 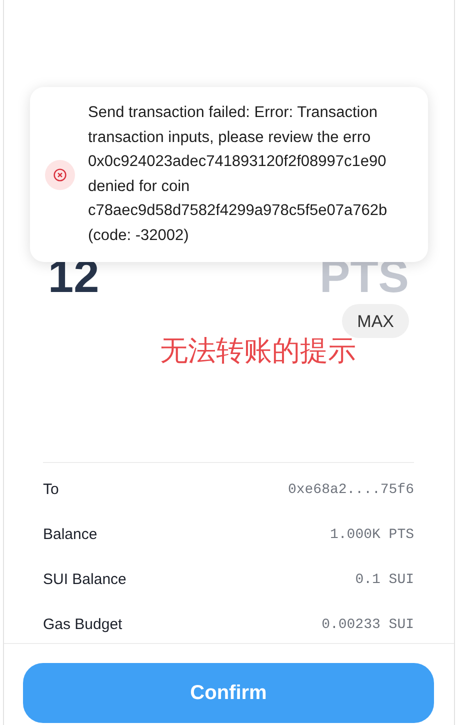 What do you see at coordinates (351, 490) in the screenshot?
I see `detail-value: 0xe68a2....75f6` at bounding box center [351, 490].